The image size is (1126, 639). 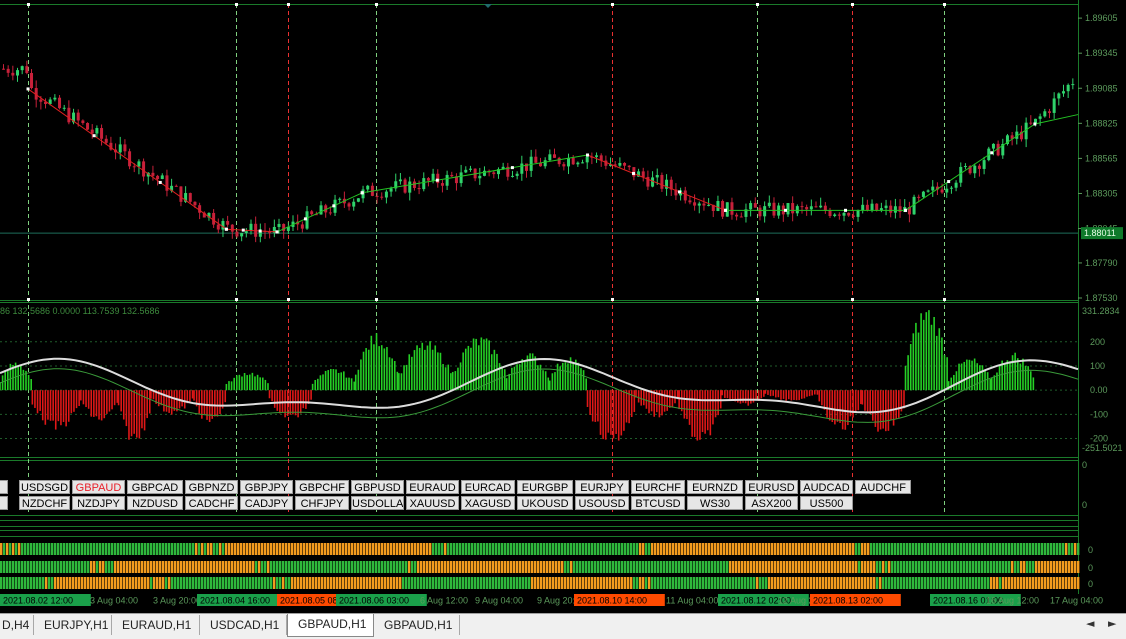 What do you see at coordinates (1090, 623) in the screenshot?
I see `scroll-tabs-left-icon: ◄` at bounding box center [1090, 623].